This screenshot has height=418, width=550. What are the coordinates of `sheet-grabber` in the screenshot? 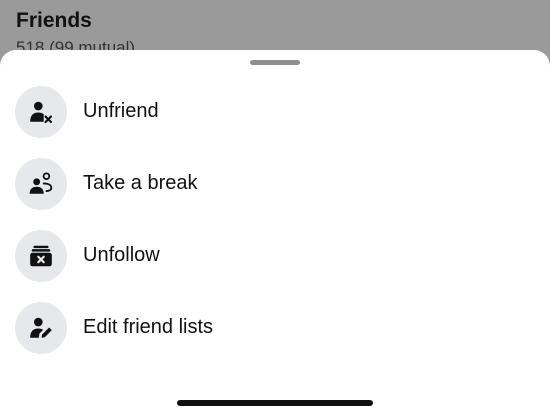 It's located at (275, 62).